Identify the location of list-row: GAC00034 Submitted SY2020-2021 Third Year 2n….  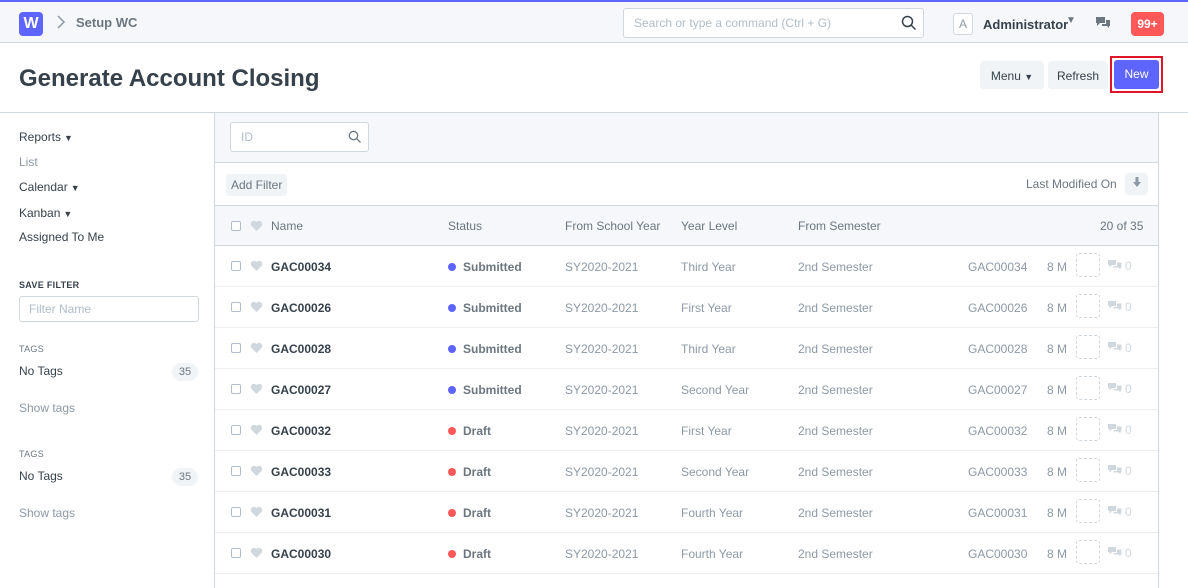
(686, 266).